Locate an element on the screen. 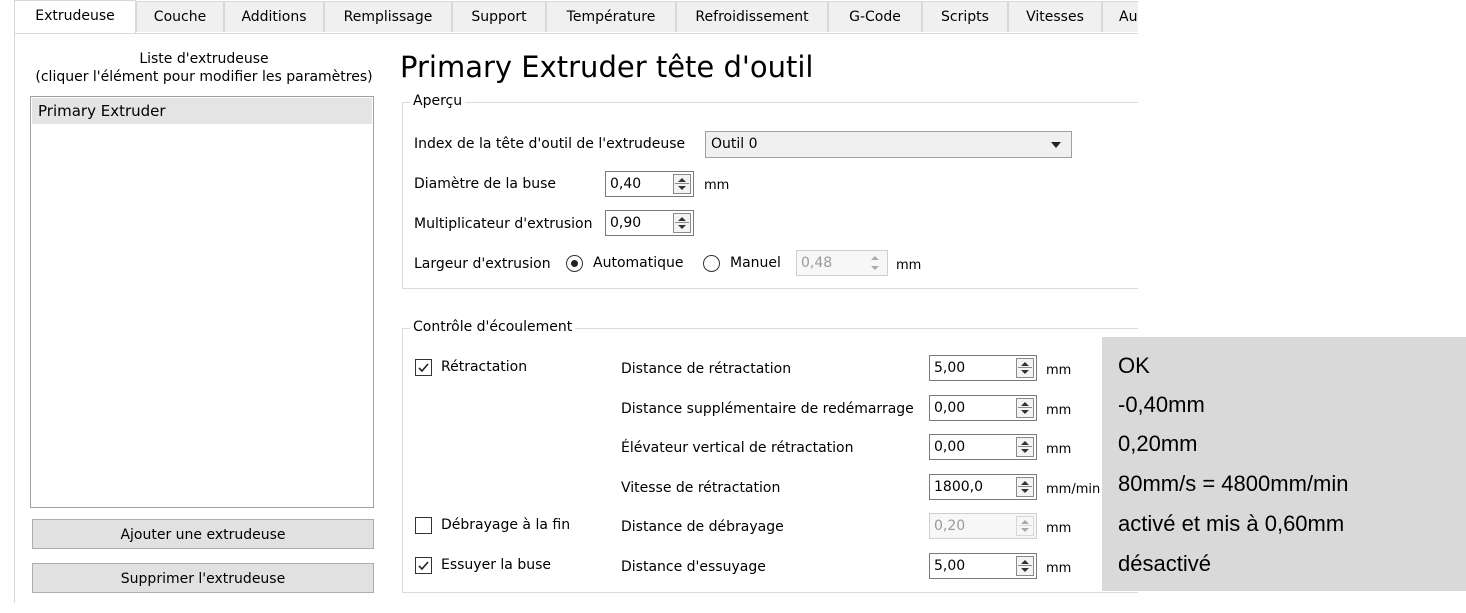 This screenshot has width=1466, height=613. retract-speed-input: 1800,0 is located at coordinates (983, 487).